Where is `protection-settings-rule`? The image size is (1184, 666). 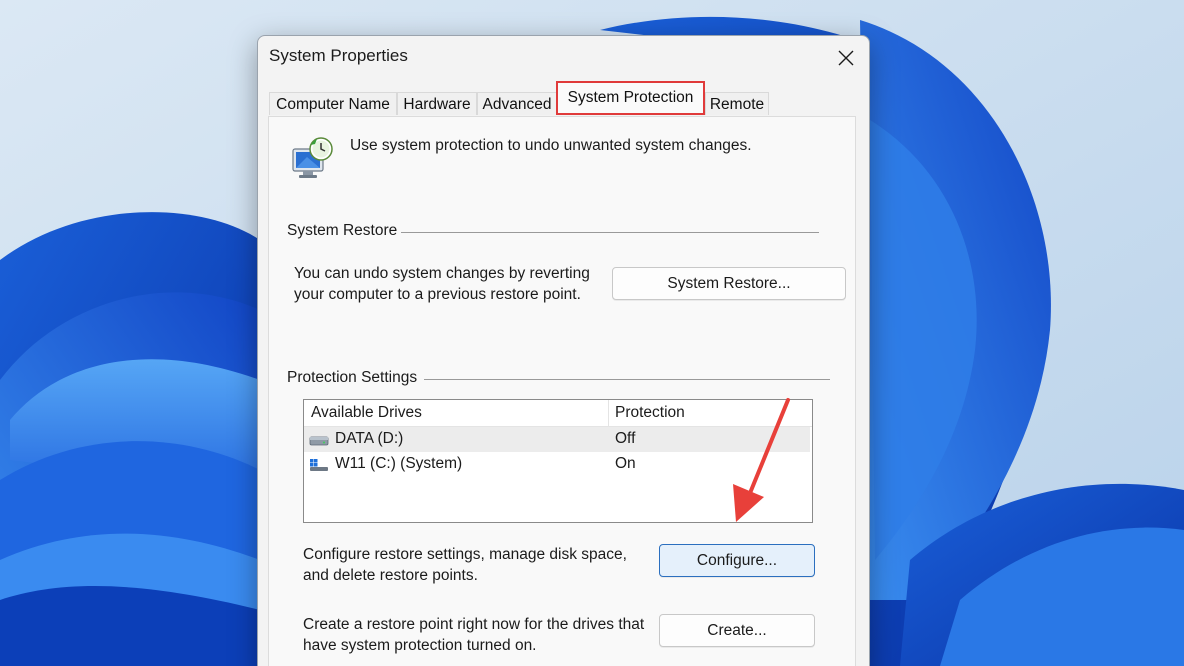
protection-settings-rule is located at coordinates (627, 379).